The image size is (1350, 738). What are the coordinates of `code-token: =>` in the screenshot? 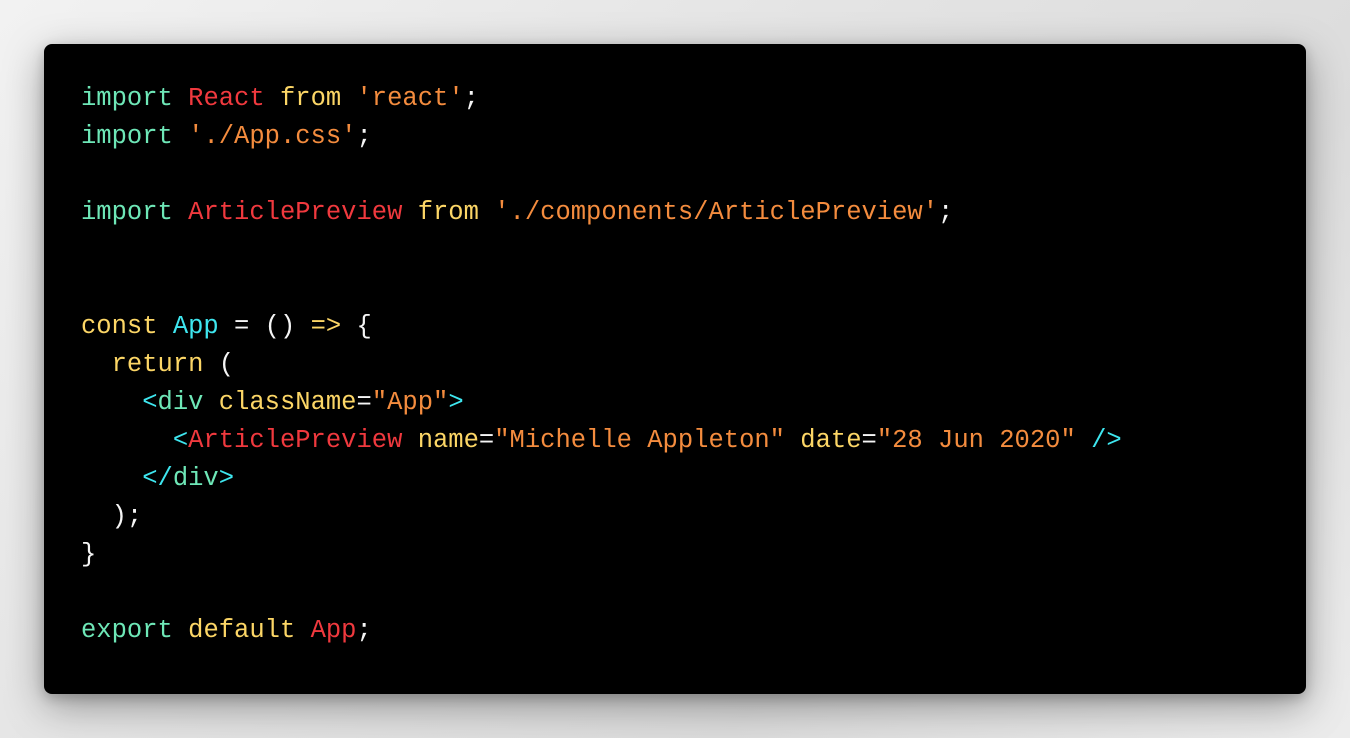 It's located at (326, 326).